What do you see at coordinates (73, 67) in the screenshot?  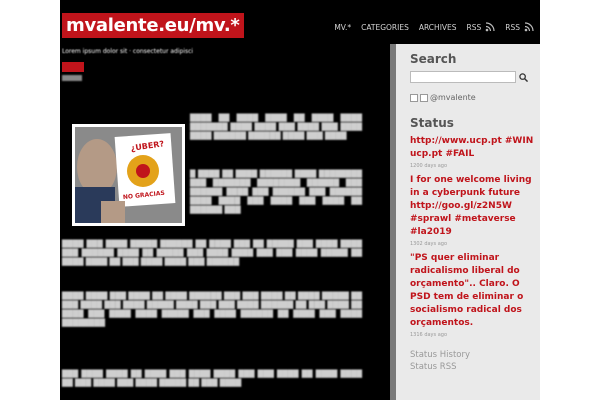 I see `category-badge` at bounding box center [73, 67].